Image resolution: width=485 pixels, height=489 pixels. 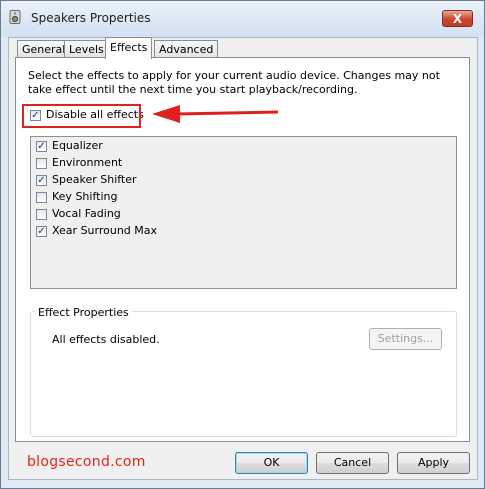 I want to click on tab-general: General, so click(x=44, y=49).